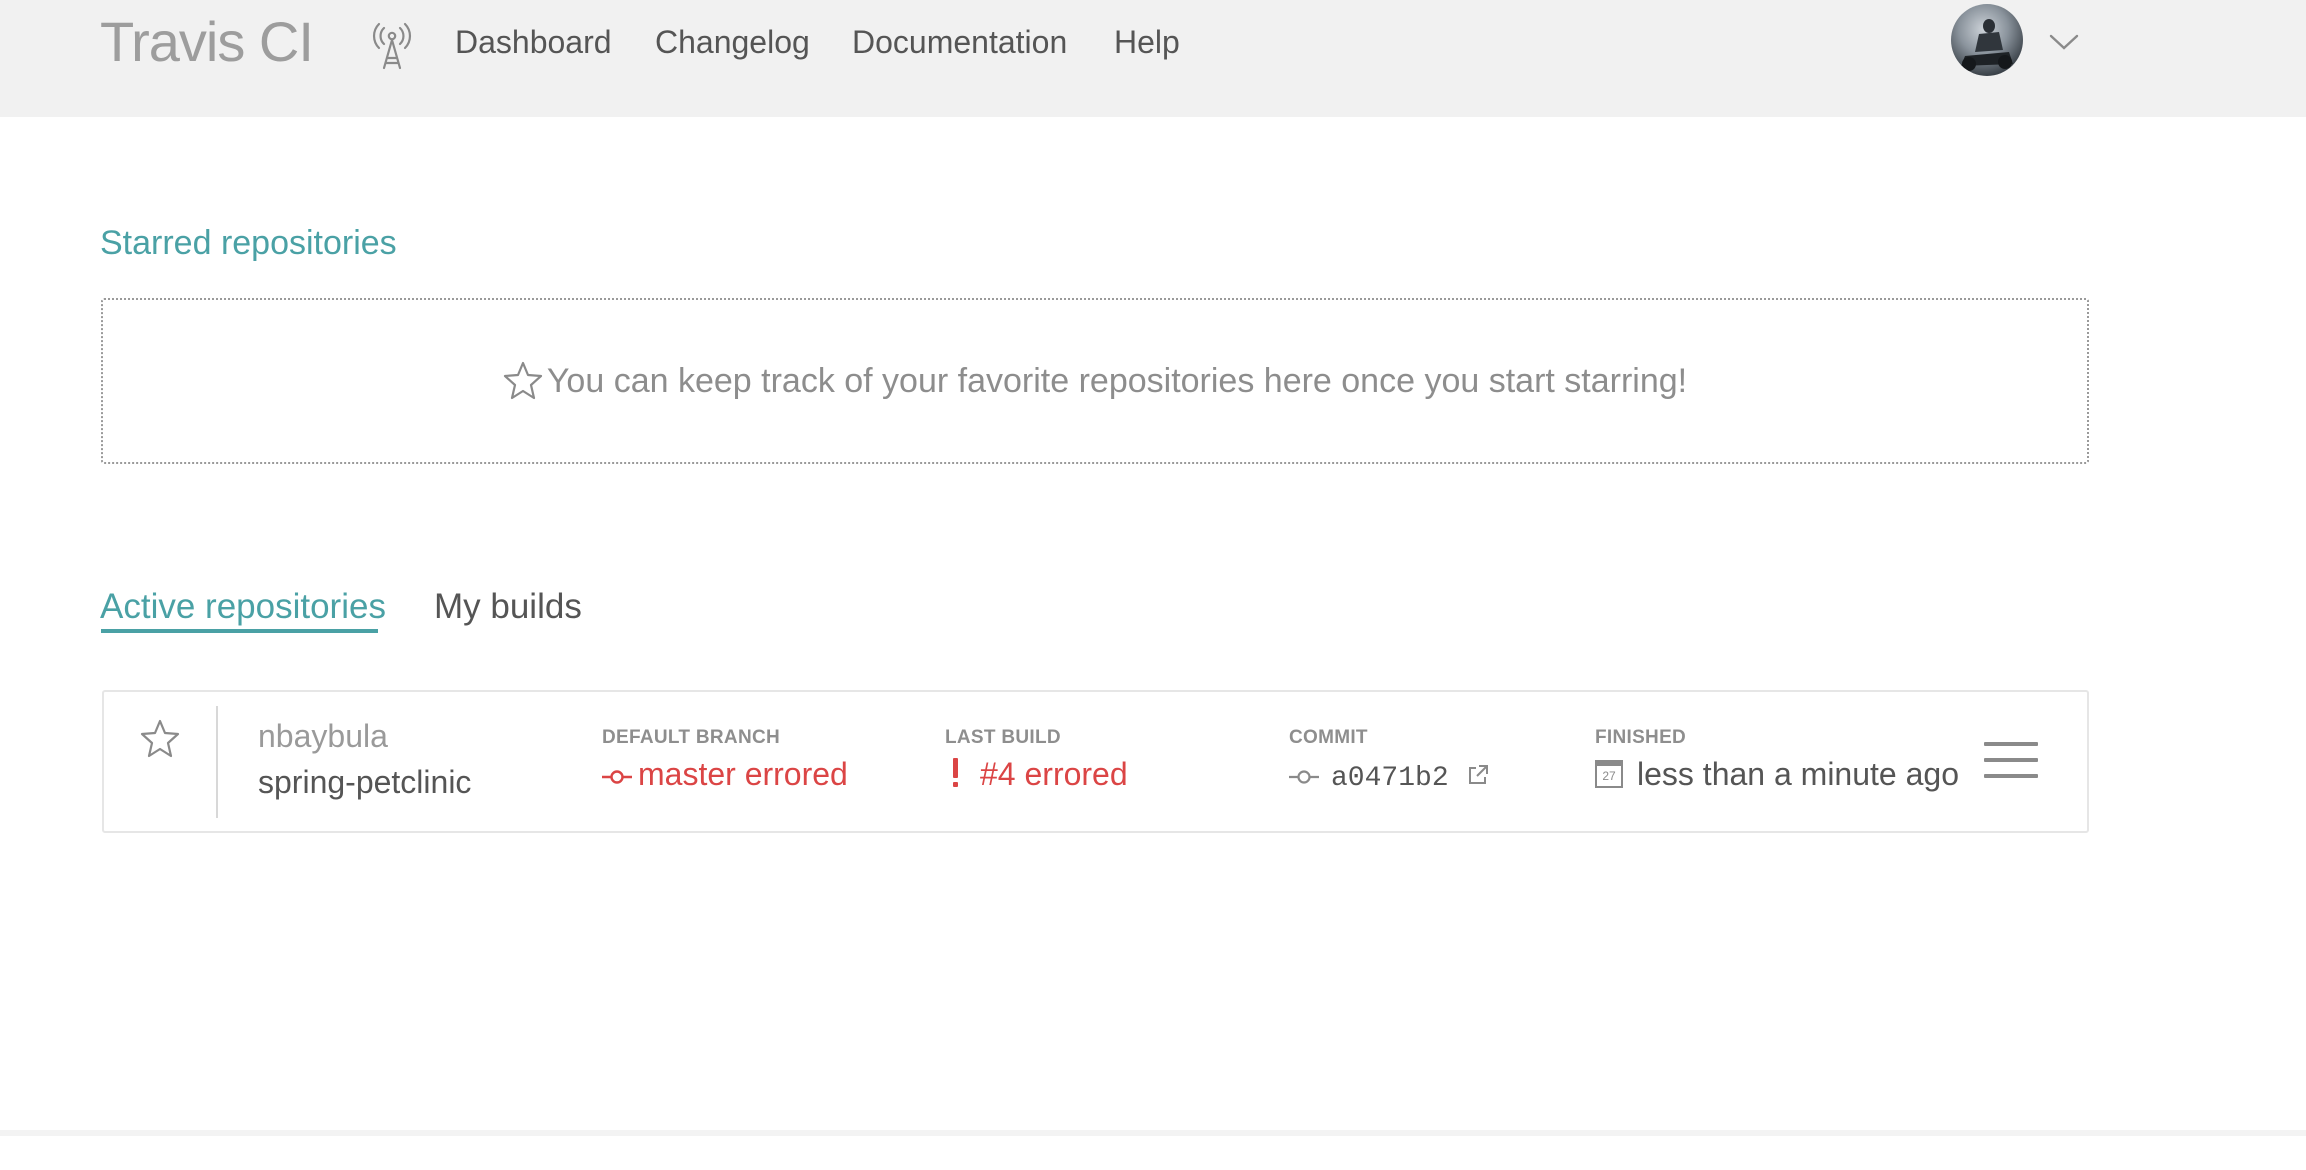  Describe the element at coordinates (743, 774) in the screenshot. I see `default-branch-status: master errored` at that location.